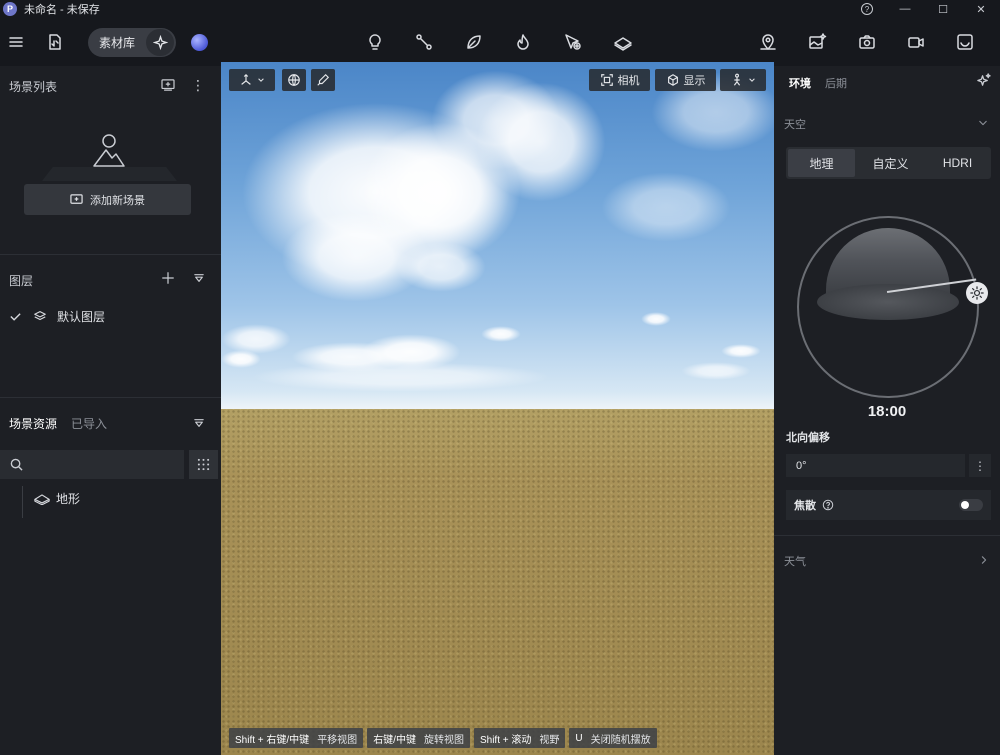  I want to click on world-space-button, so click(294, 80).